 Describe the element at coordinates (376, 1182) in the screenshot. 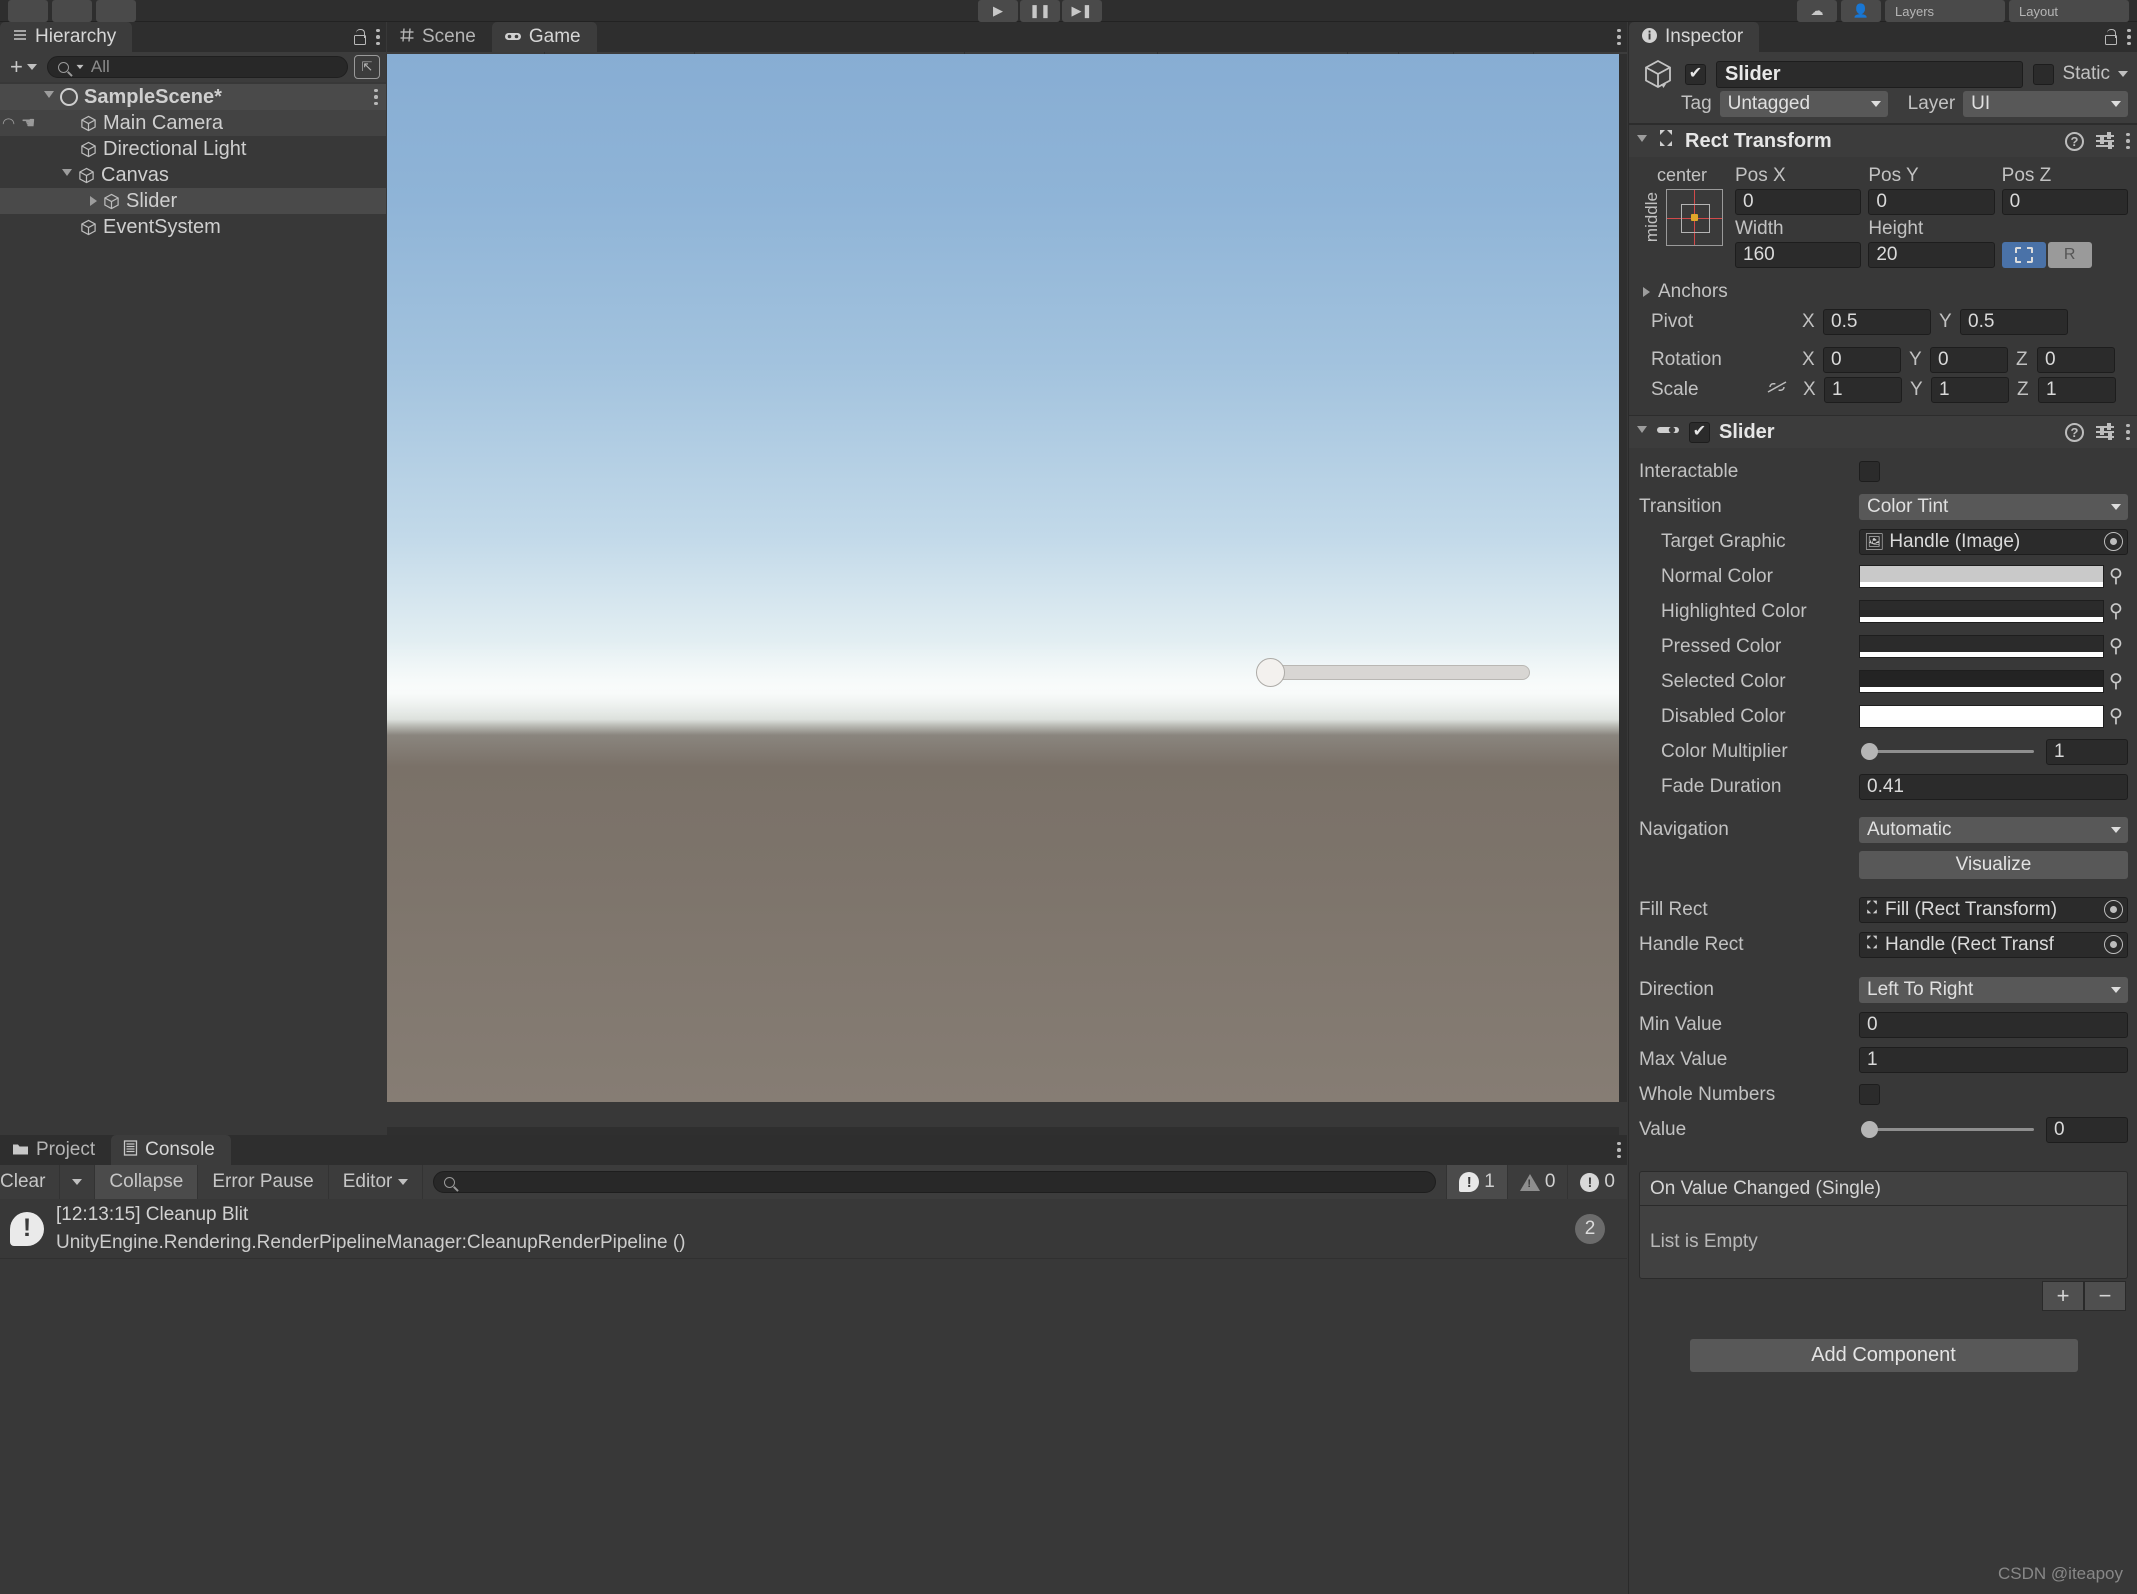

I see `editor-dropdown-button: Editor` at that location.